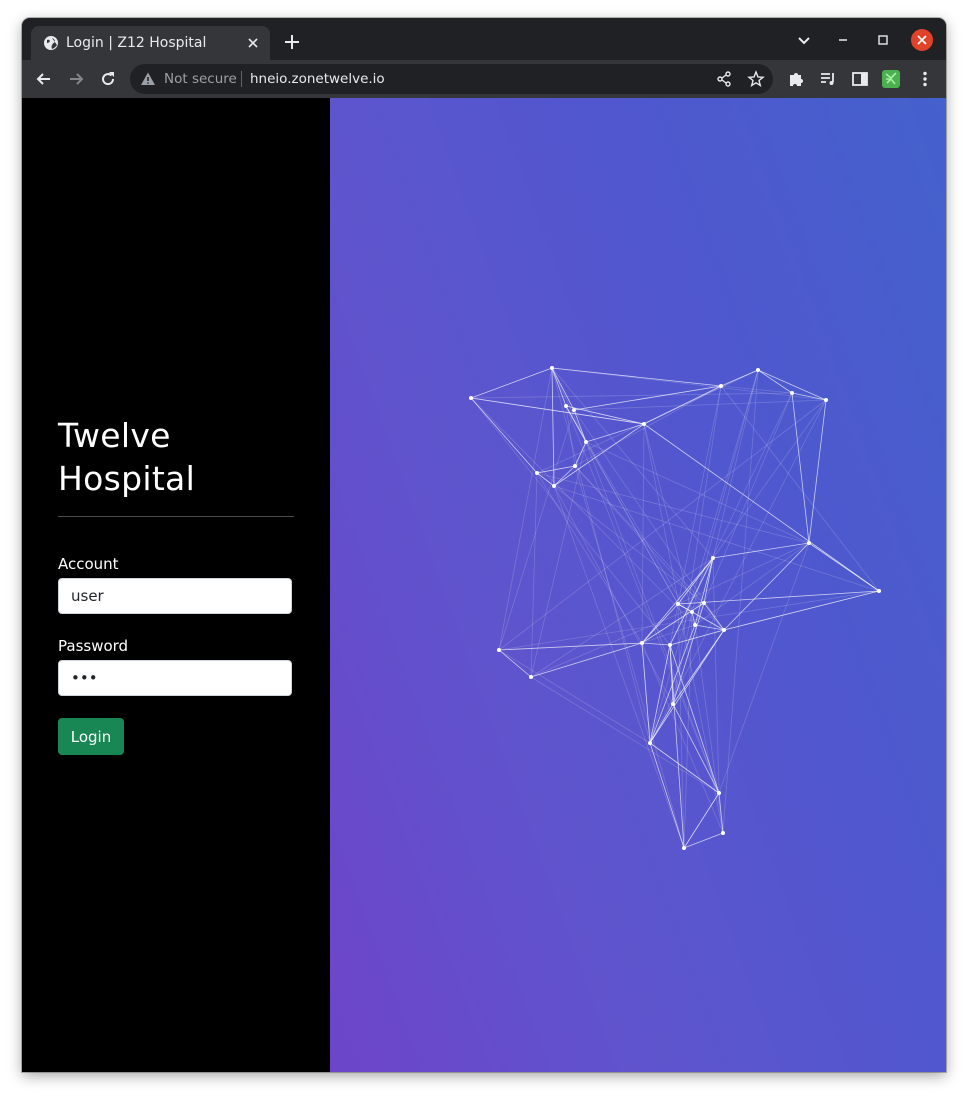 This screenshot has width=968, height=1097. I want to click on forward-icon, so click(76, 79).